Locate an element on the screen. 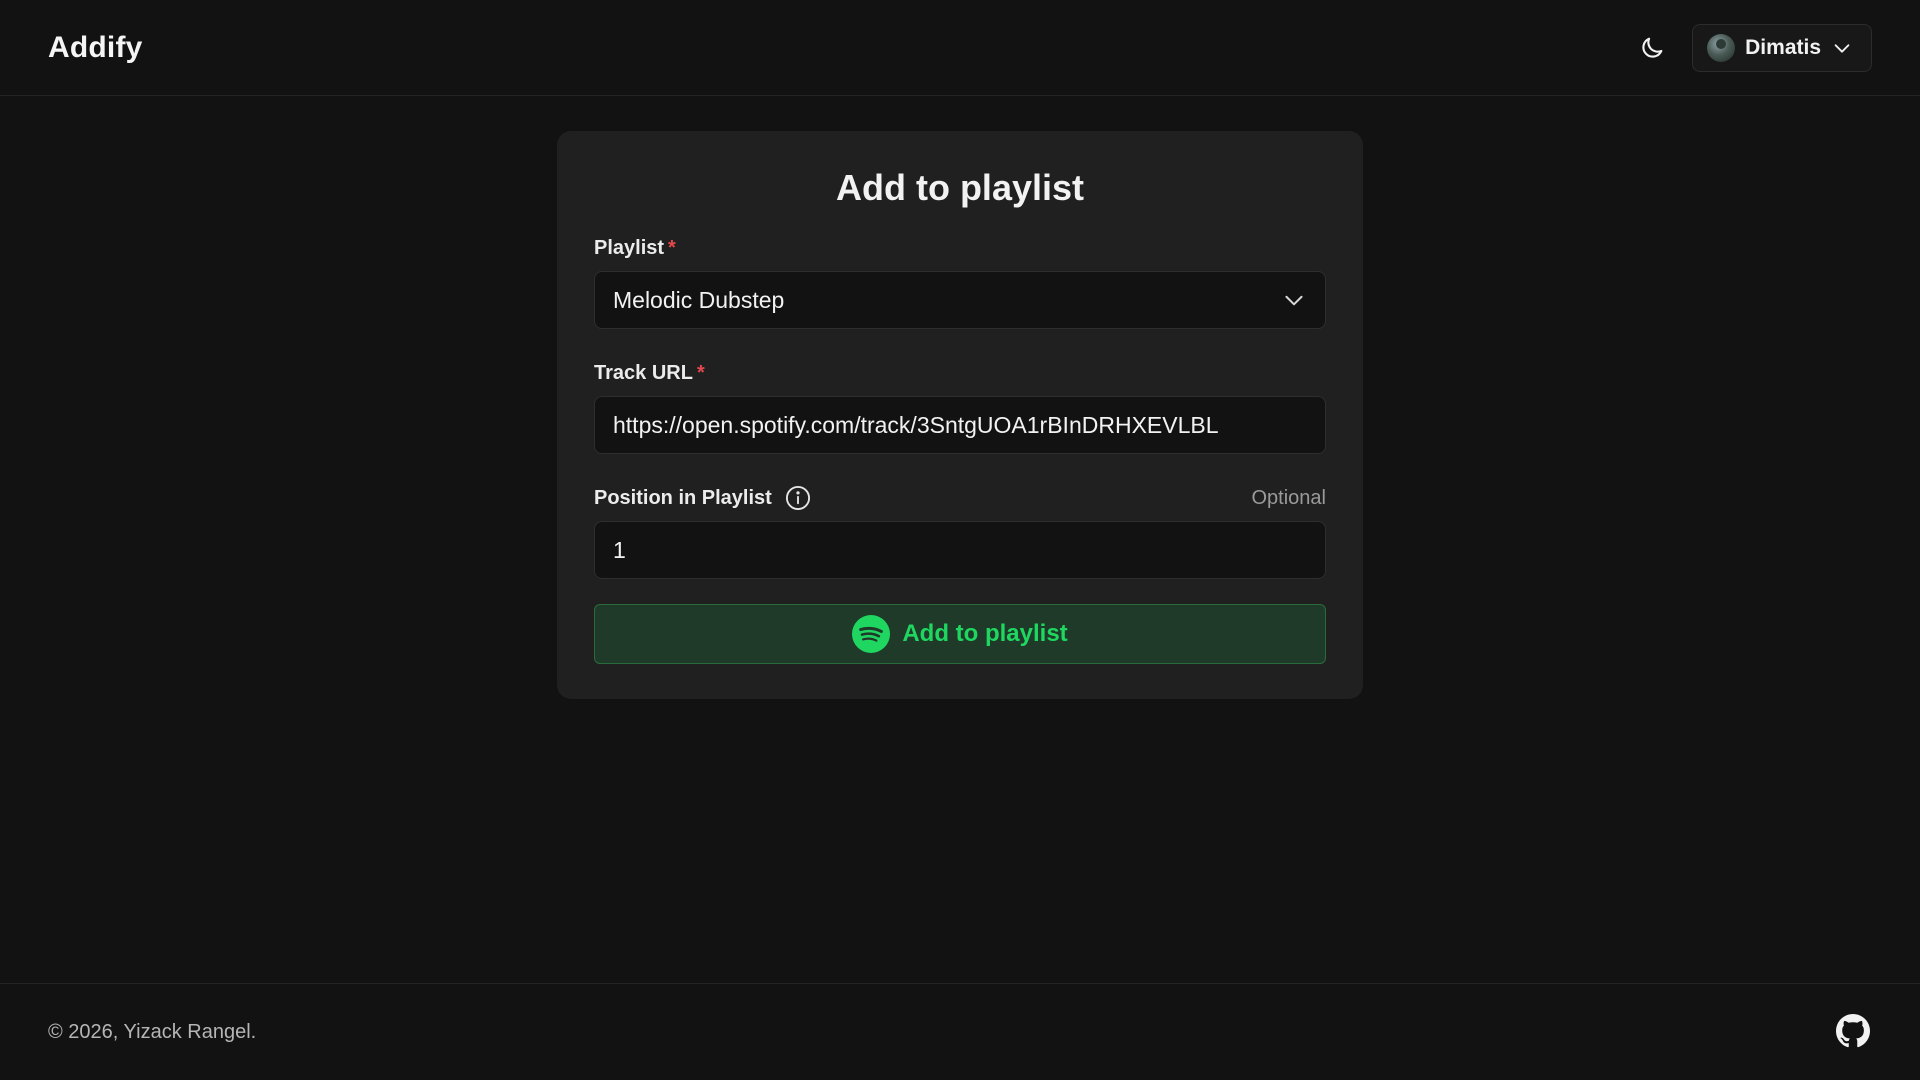 The height and width of the screenshot is (1080, 1920). theme-toggle-button is located at coordinates (1652, 48).